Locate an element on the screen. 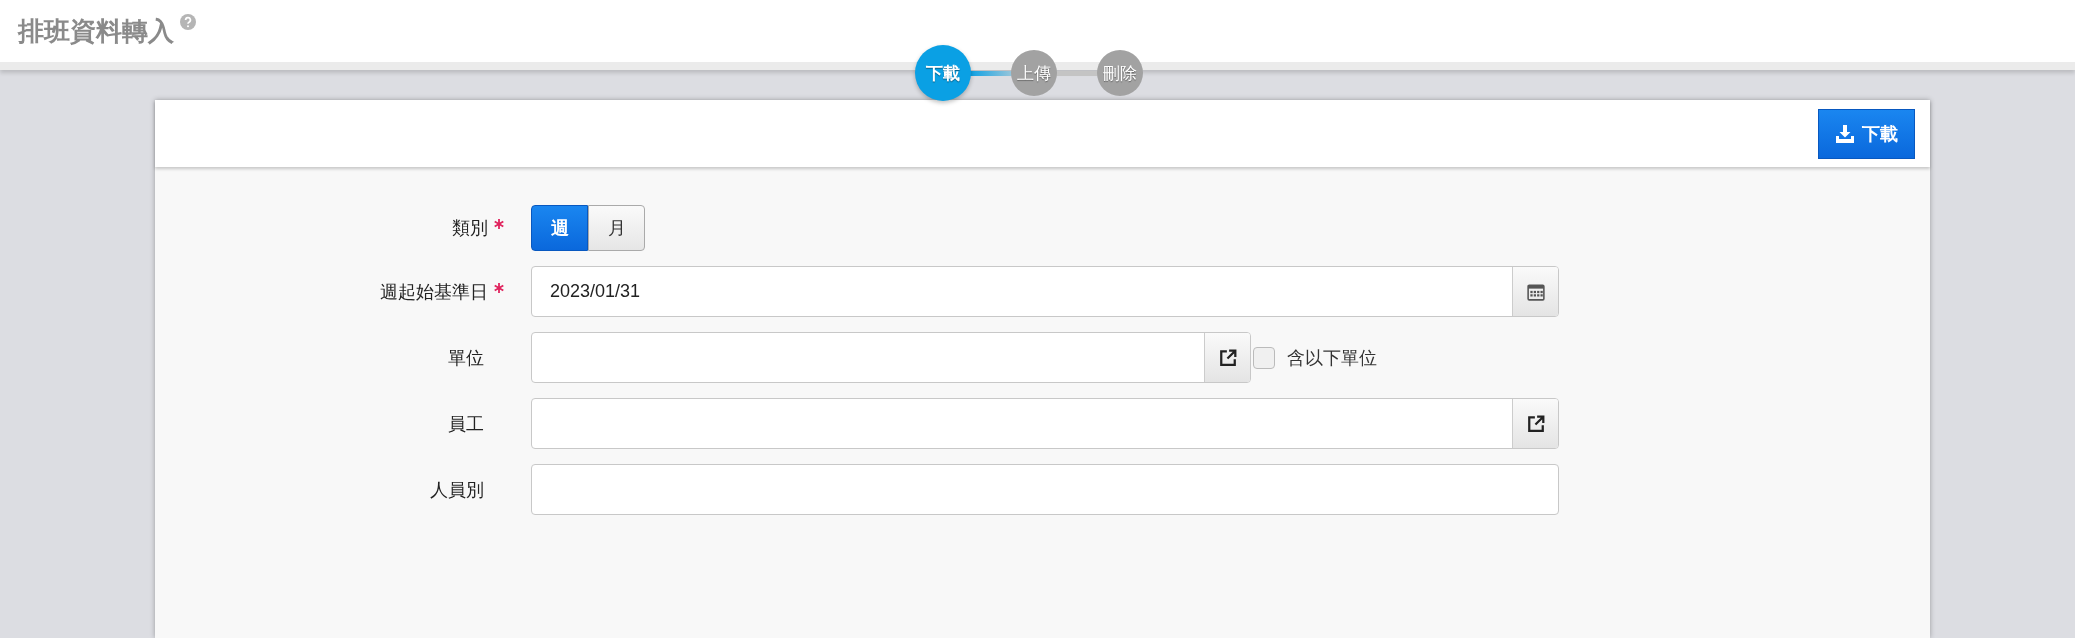  field-label: 單位 is located at coordinates (466, 358).